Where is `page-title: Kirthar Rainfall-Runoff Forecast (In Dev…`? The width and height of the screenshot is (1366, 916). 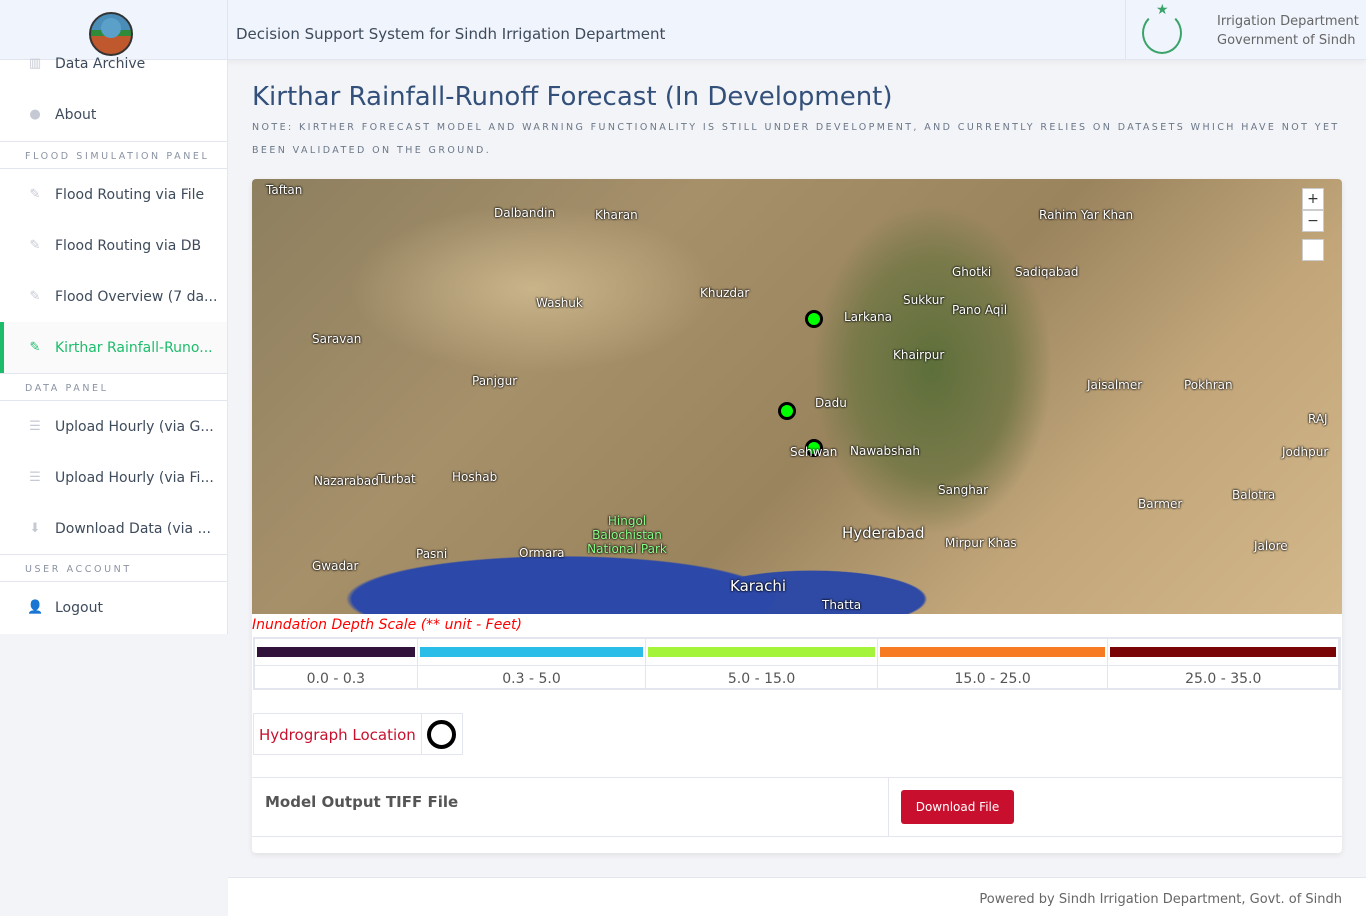 page-title: Kirthar Rainfall-Runoff Forecast (In Dev… is located at coordinates (572, 97).